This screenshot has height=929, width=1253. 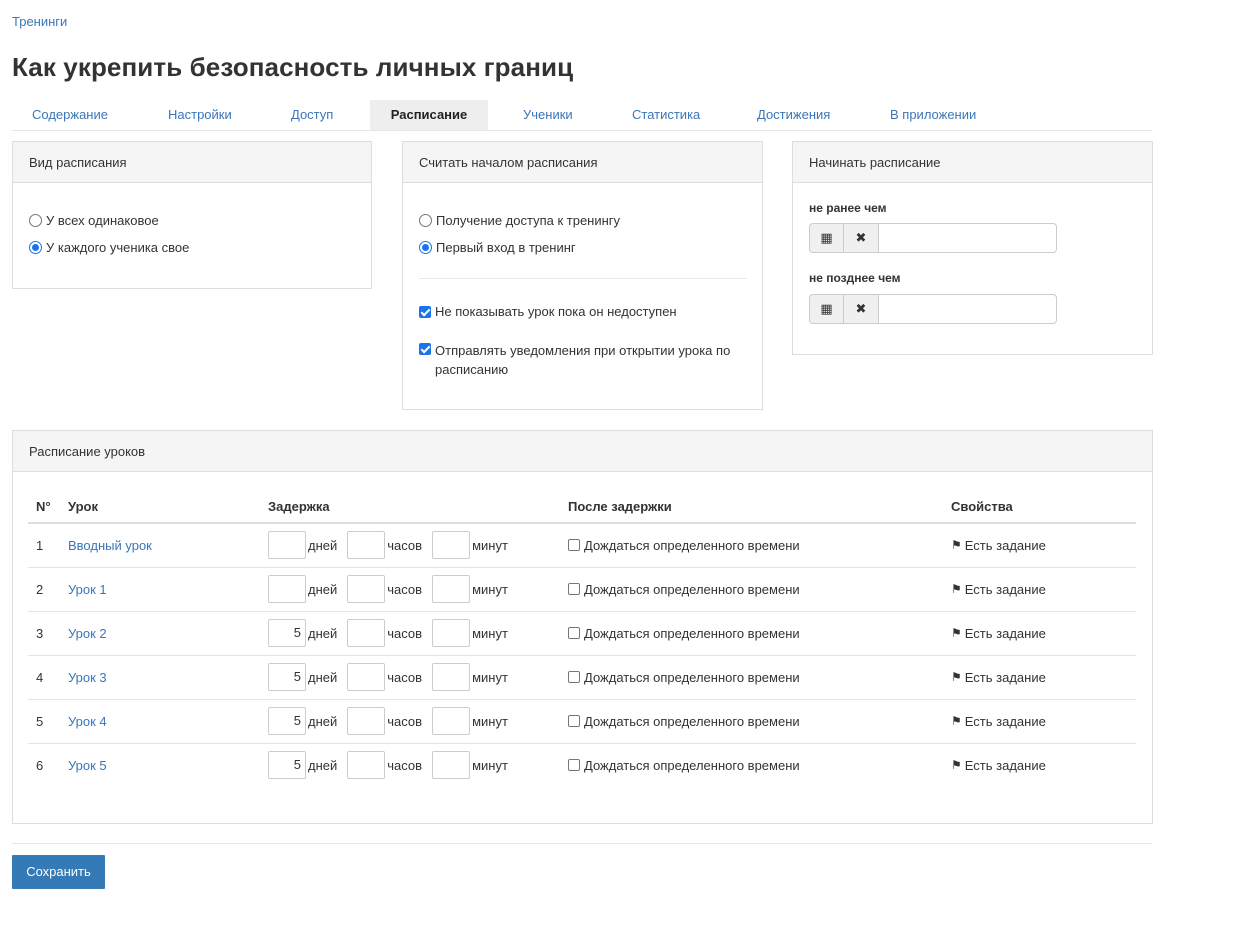 I want to click on not-later-date-group: ▦ ✖, so click(x=933, y=309).